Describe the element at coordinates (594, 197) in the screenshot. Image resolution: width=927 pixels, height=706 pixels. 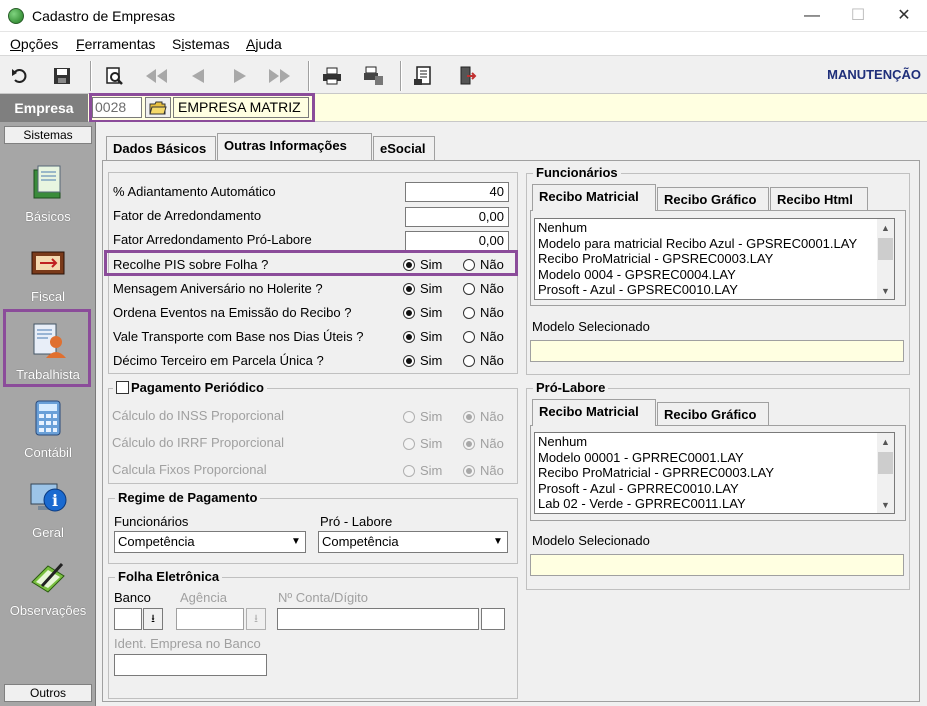
I see `tab-func-recibo-matricial: Recibo Matricial` at that location.